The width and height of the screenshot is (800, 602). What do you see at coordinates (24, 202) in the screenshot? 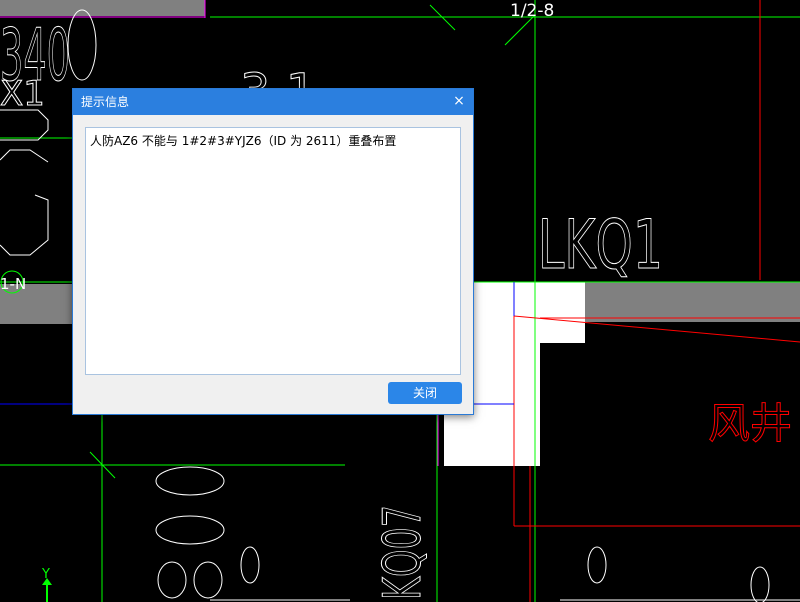
I see `c-shape-left` at bounding box center [24, 202].